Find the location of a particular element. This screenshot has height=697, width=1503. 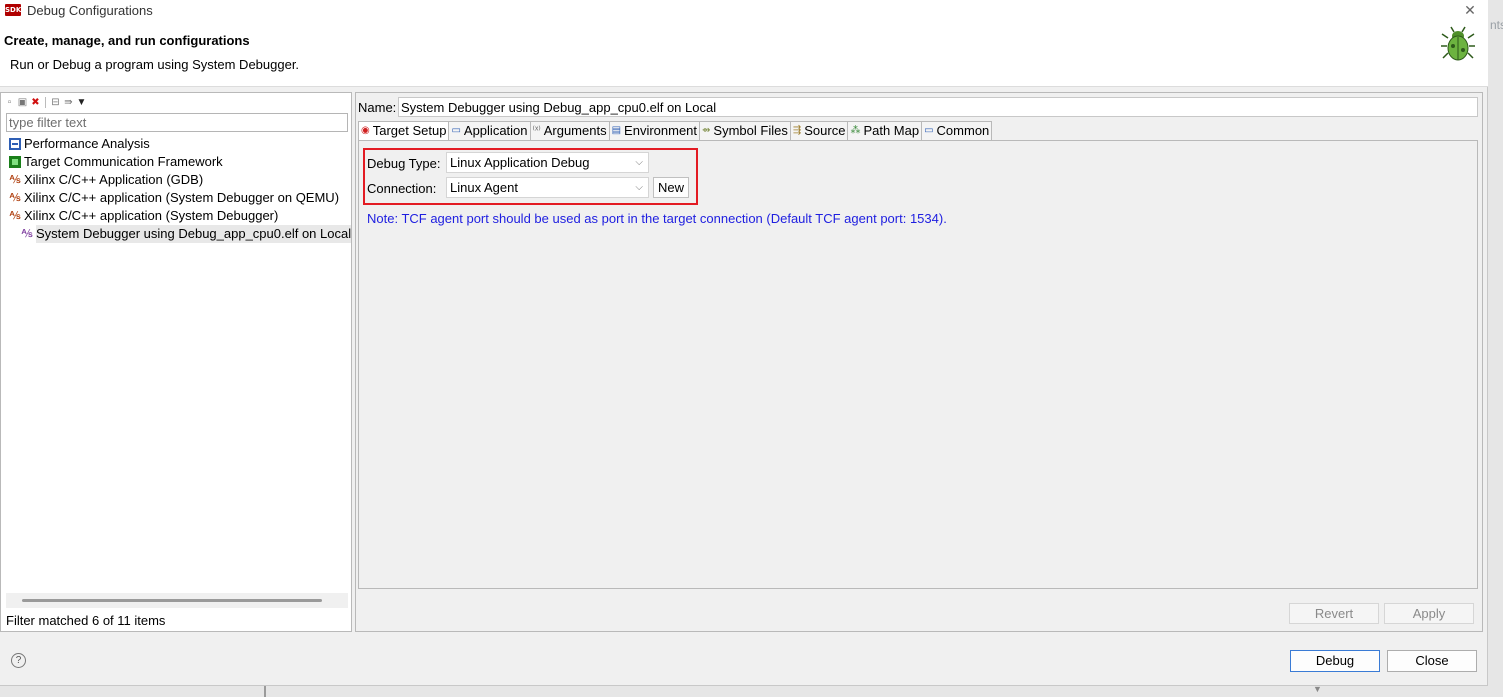

toolbar-separator is located at coordinates (45, 102).